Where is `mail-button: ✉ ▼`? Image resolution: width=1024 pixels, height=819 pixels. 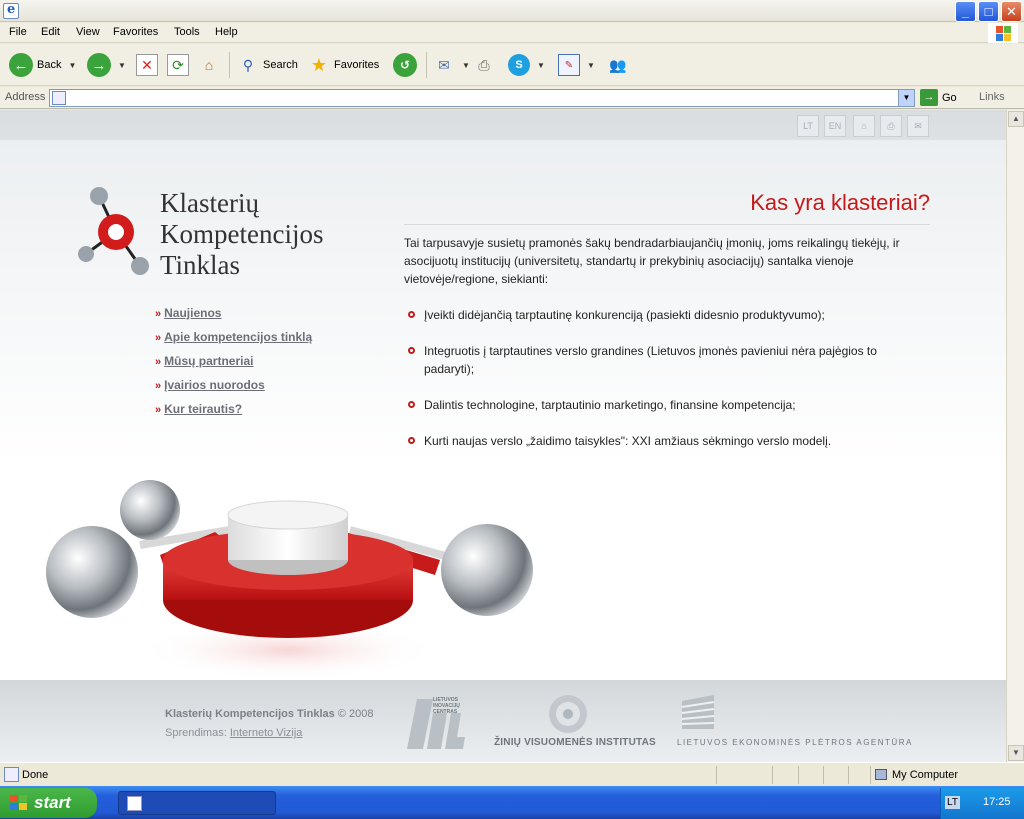 mail-button: ✉ ▼ is located at coordinates (451, 65).